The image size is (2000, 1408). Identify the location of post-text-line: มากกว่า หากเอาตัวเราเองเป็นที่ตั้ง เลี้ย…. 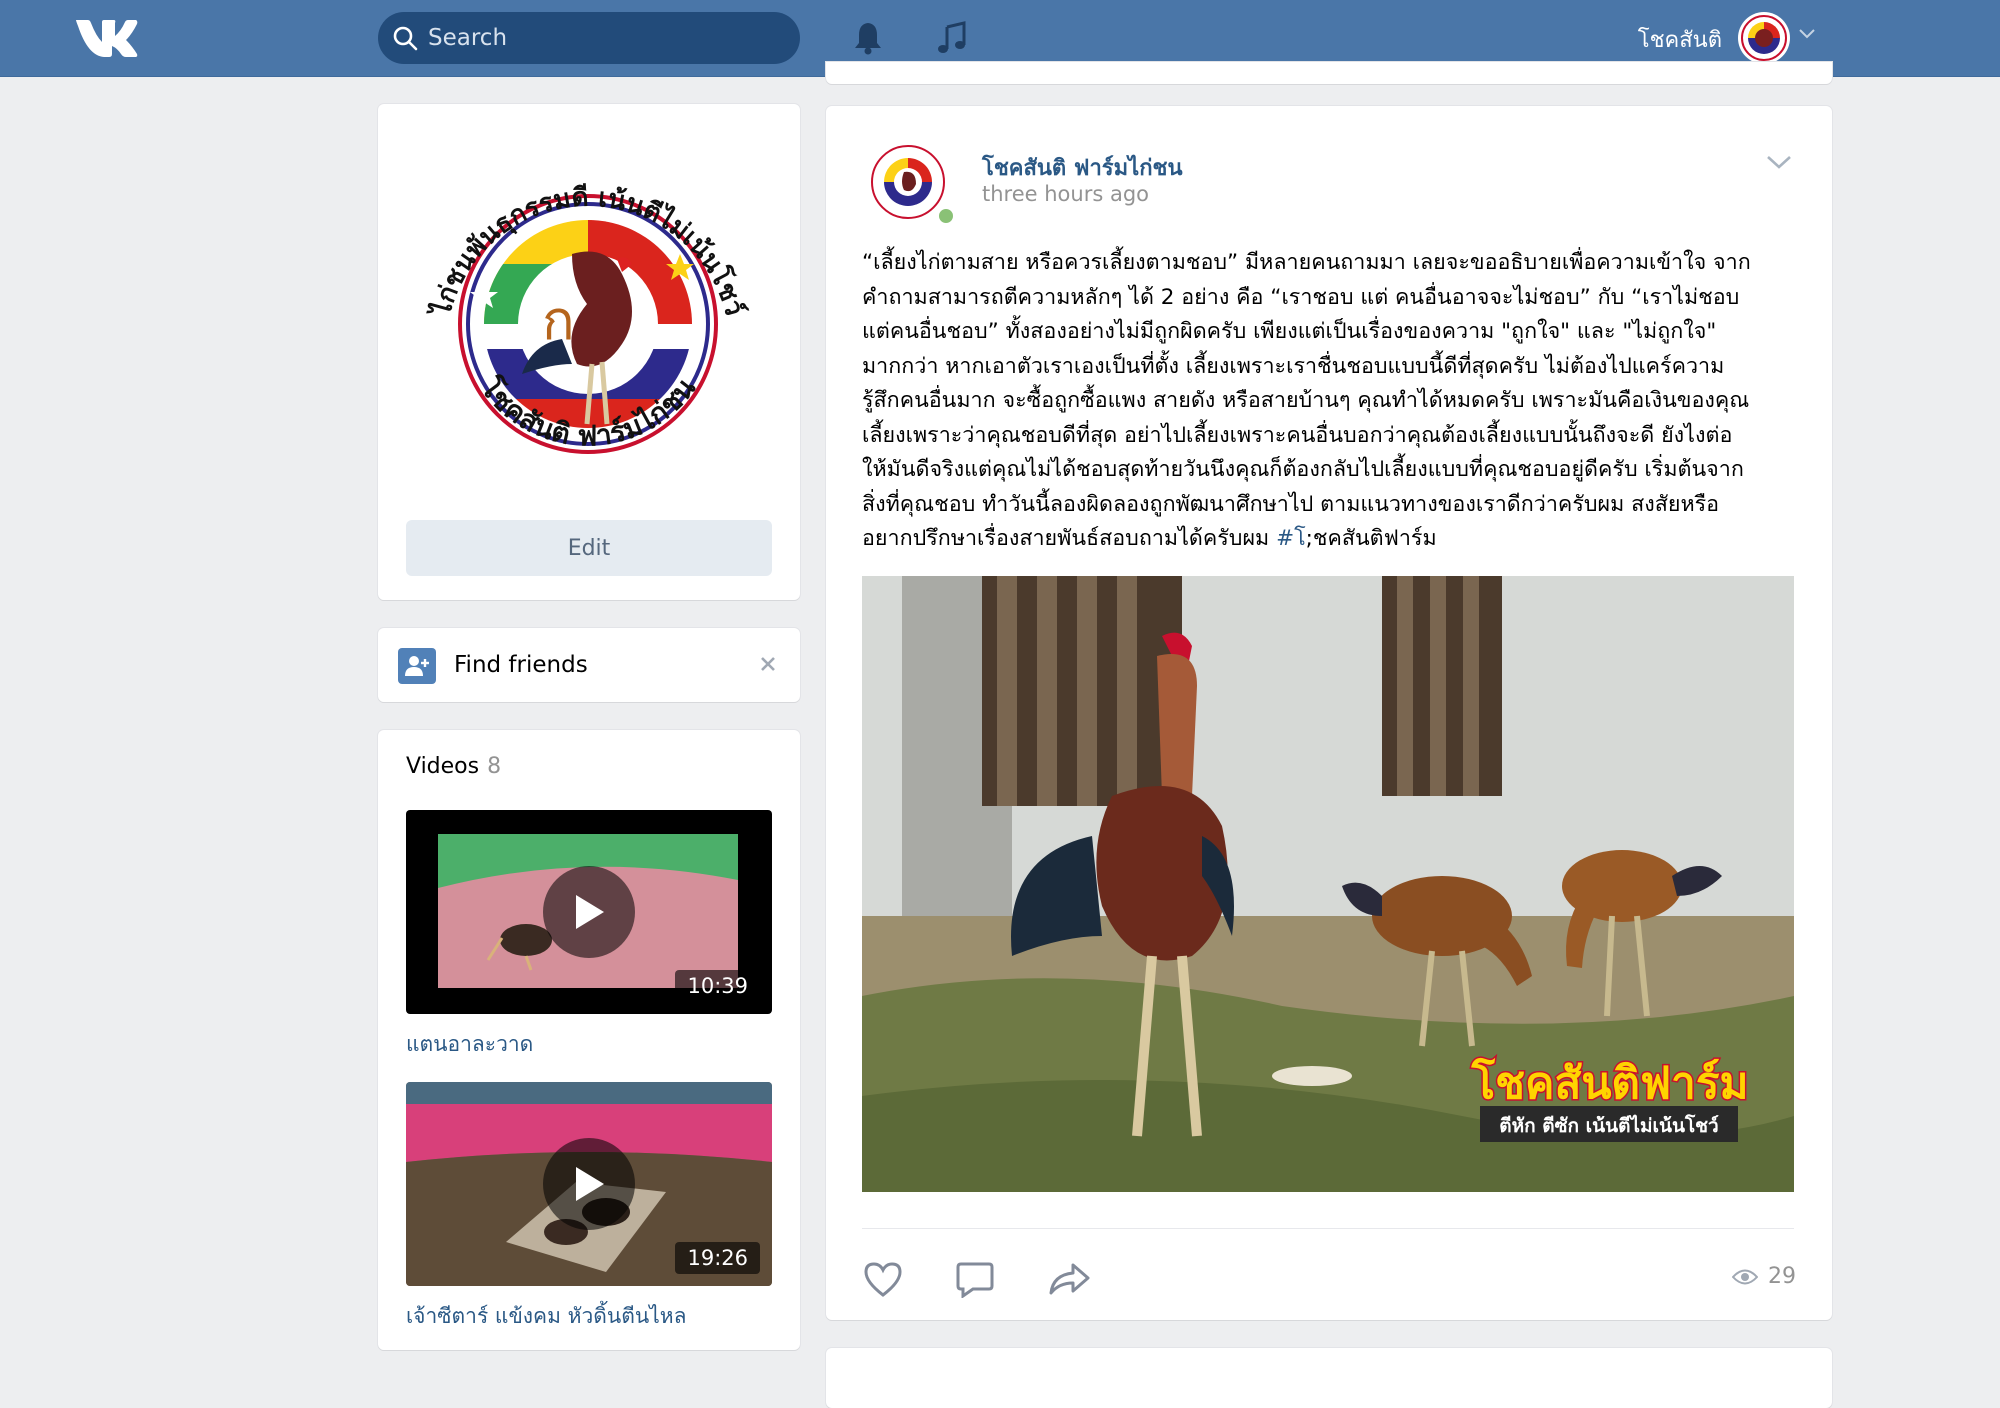
(1293, 366).